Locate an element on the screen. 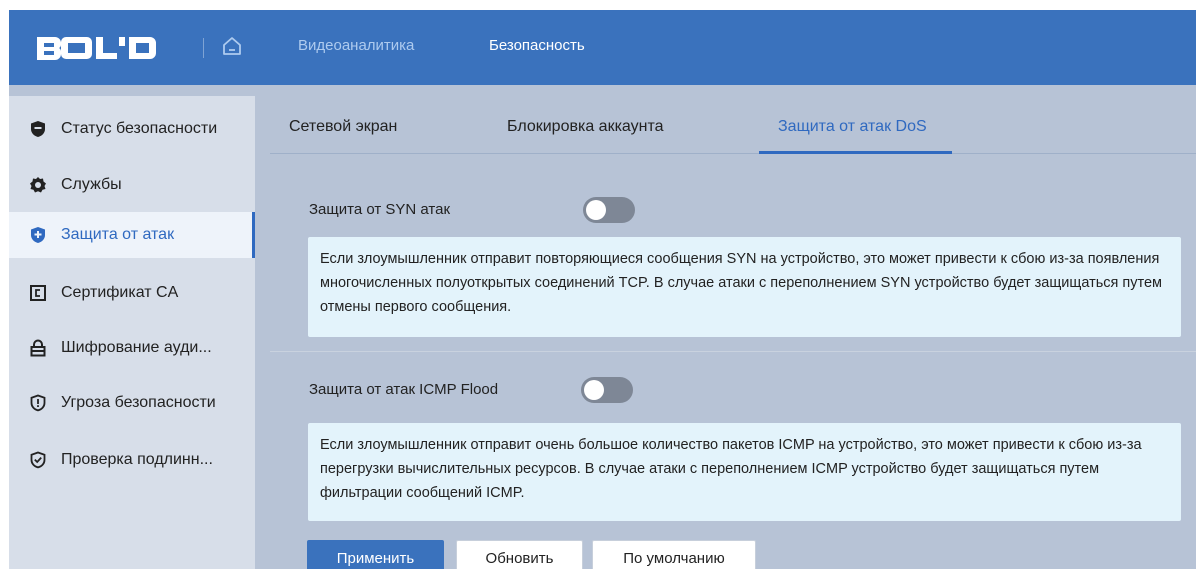  syn-protection-toggle is located at coordinates (609, 210).